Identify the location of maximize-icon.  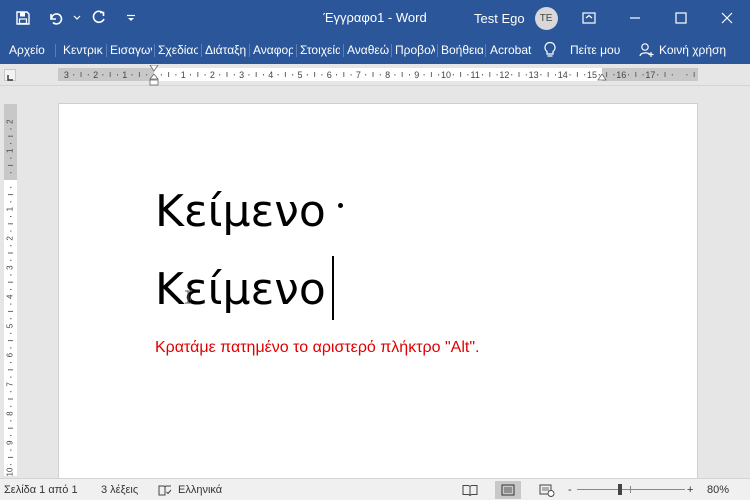
(681, 18).